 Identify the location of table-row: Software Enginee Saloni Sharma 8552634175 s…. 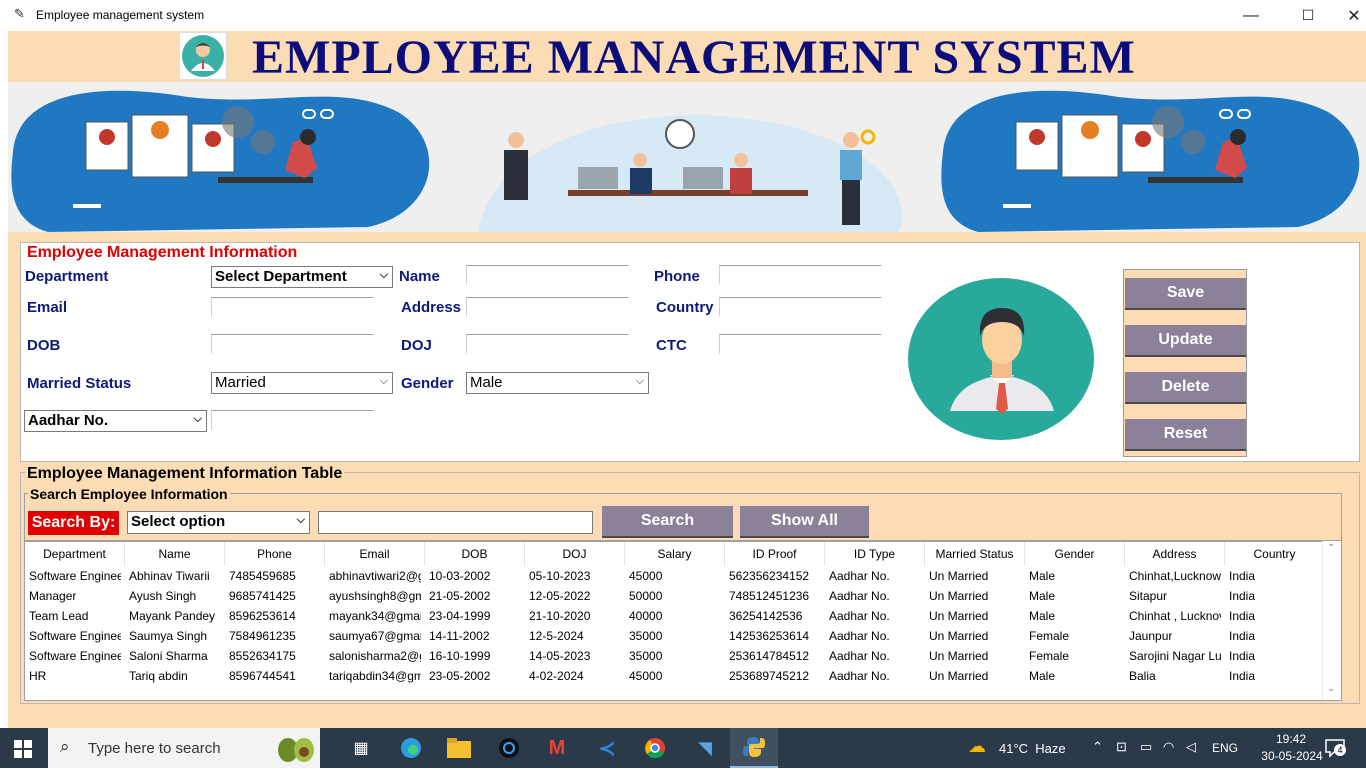
(675, 656).